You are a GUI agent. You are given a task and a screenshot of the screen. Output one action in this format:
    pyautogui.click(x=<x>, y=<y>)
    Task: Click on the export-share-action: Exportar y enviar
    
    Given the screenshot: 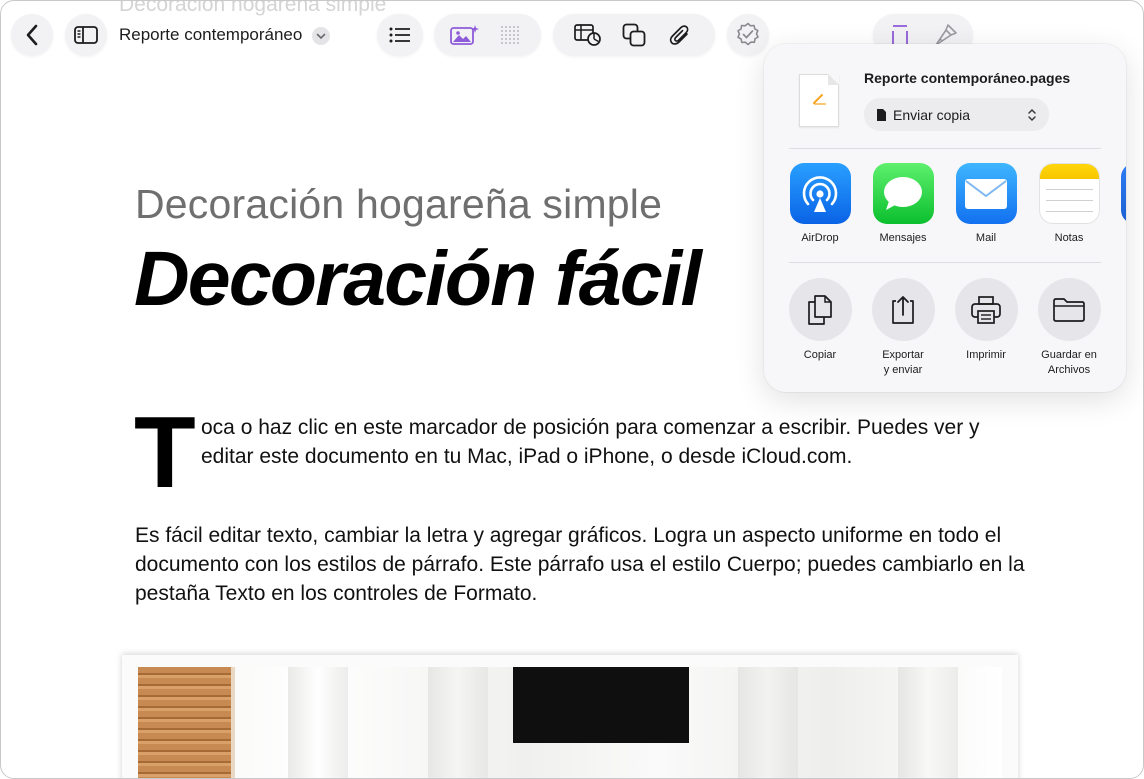 What is the action you would take?
    pyautogui.click(x=903, y=328)
    